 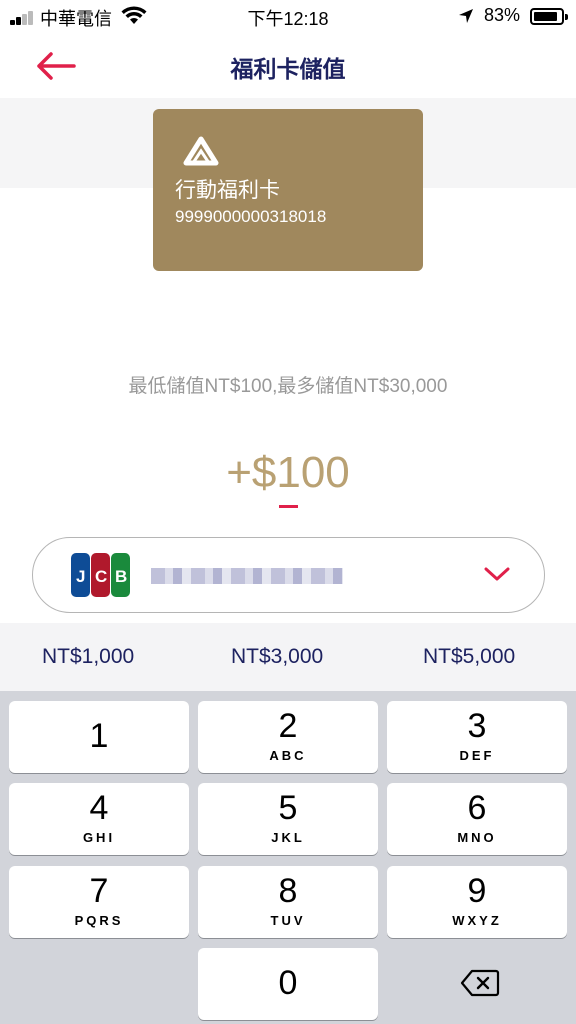 I want to click on key-letters: TUV, so click(x=288, y=920).